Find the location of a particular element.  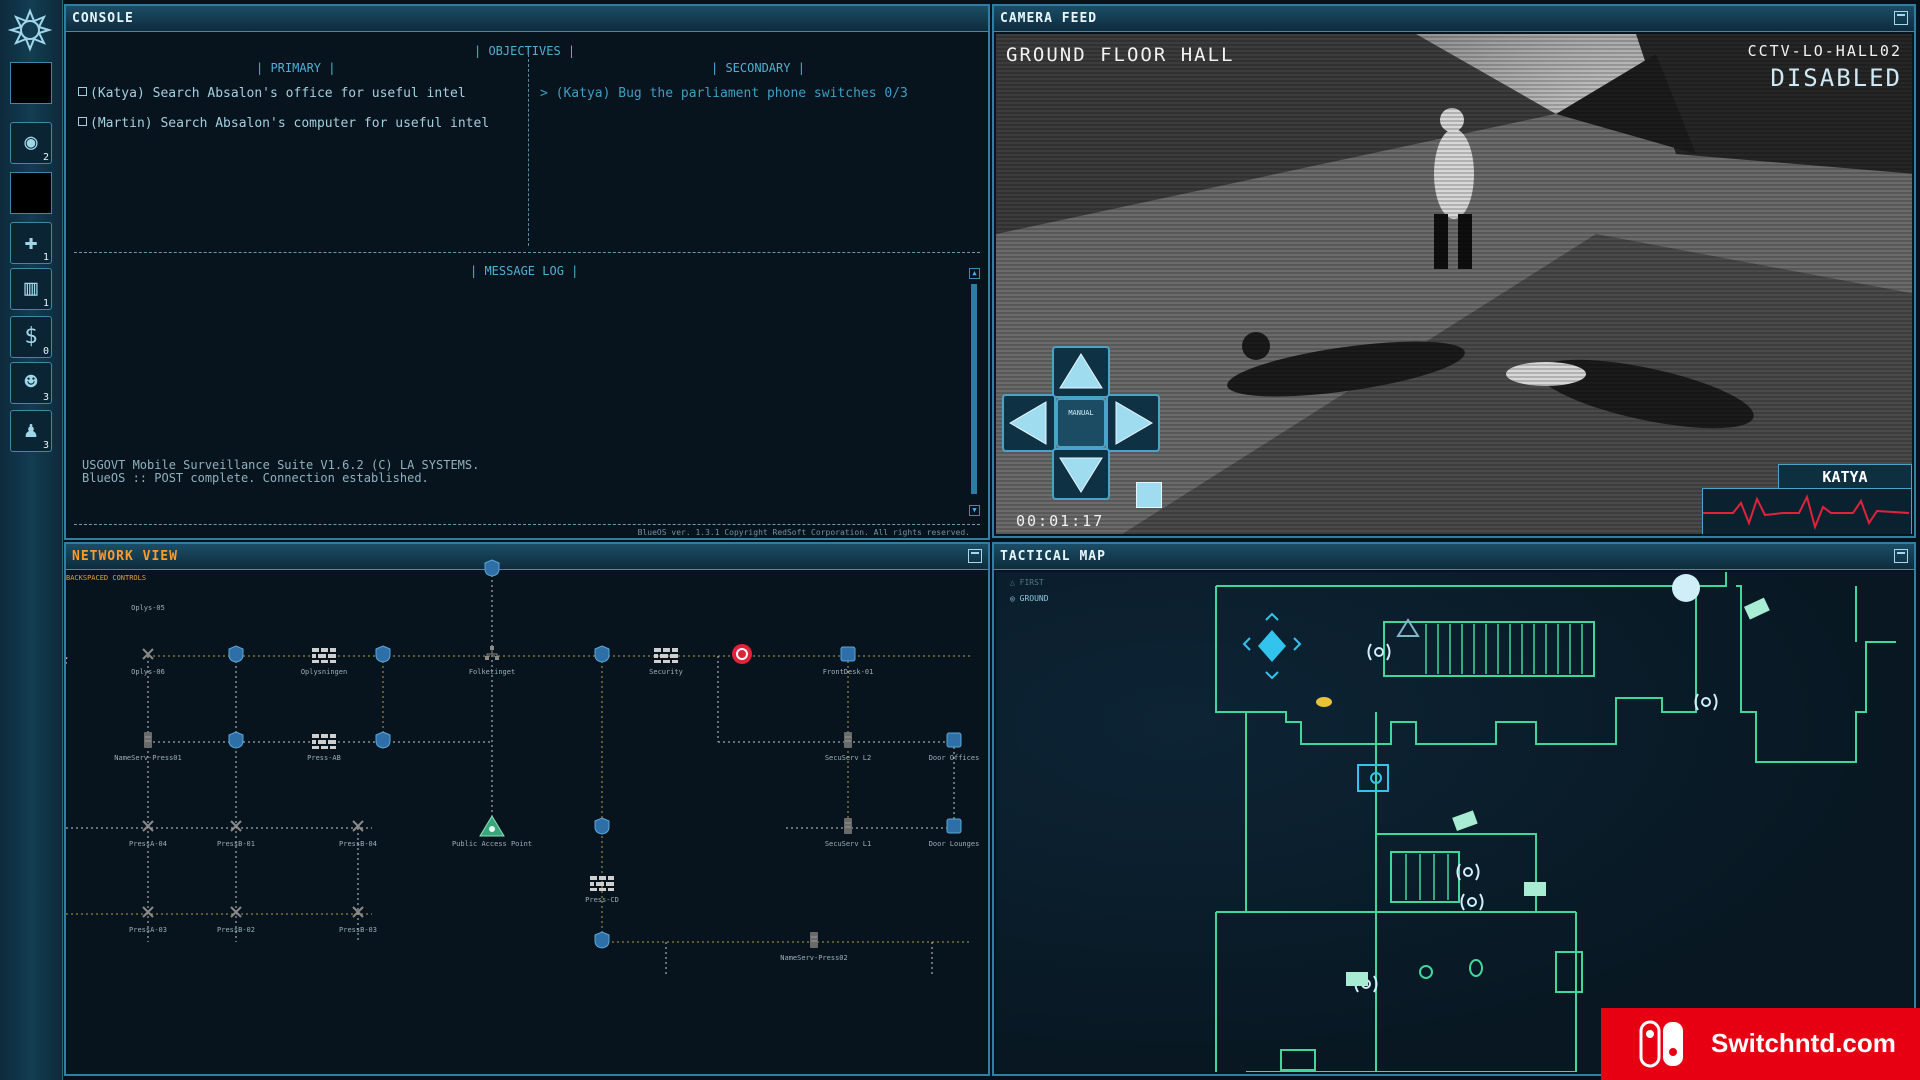

switch-logo-icon is located at coordinates (1662, 1044).